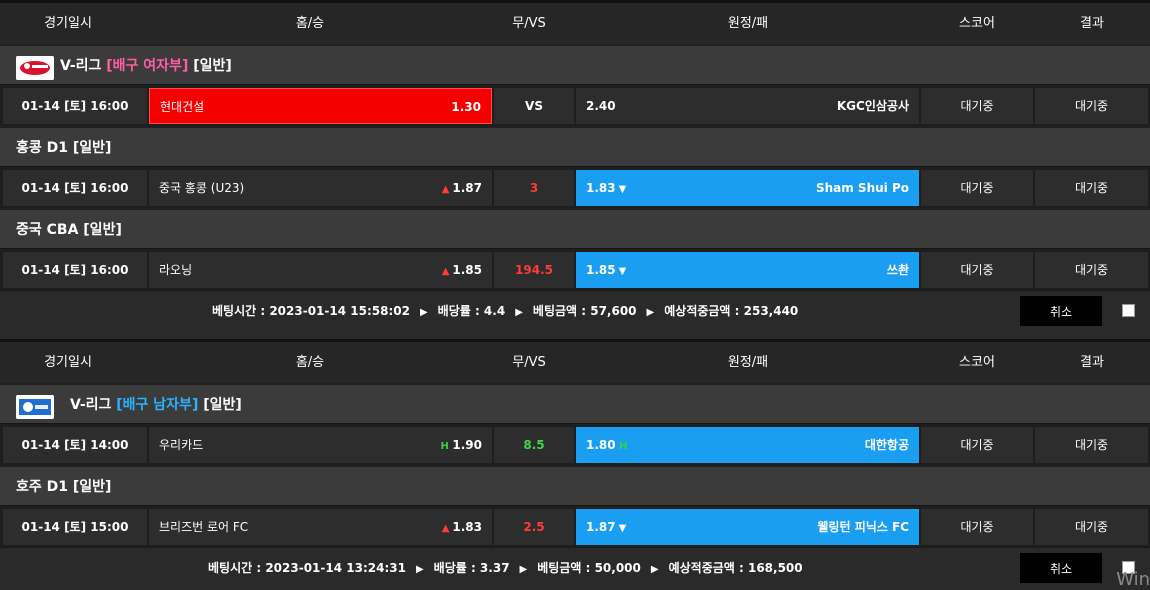  What do you see at coordinates (69, 230) in the screenshot?
I see `league-name: 중국 CBA [일반]` at bounding box center [69, 230].